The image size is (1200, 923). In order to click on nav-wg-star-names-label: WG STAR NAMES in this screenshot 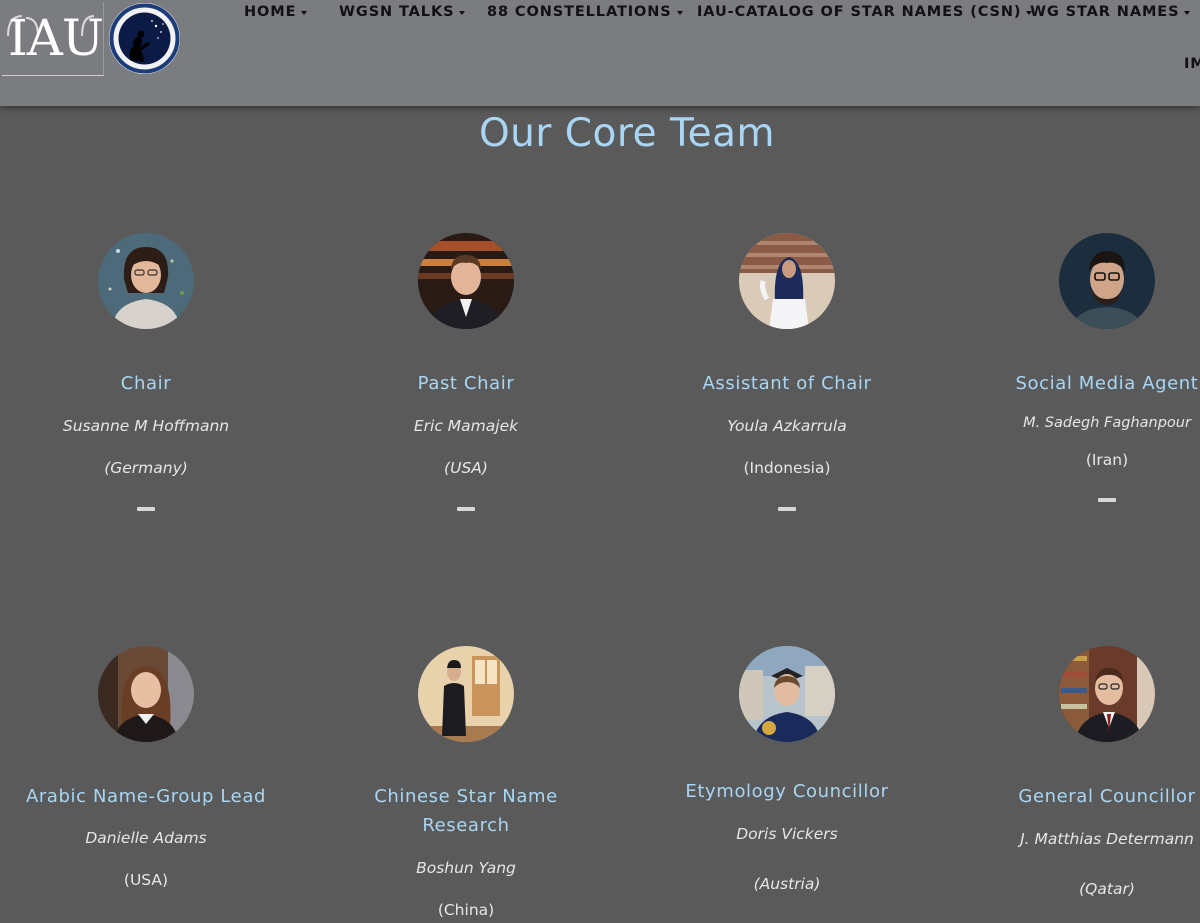, I will do `click(1105, 12)`.